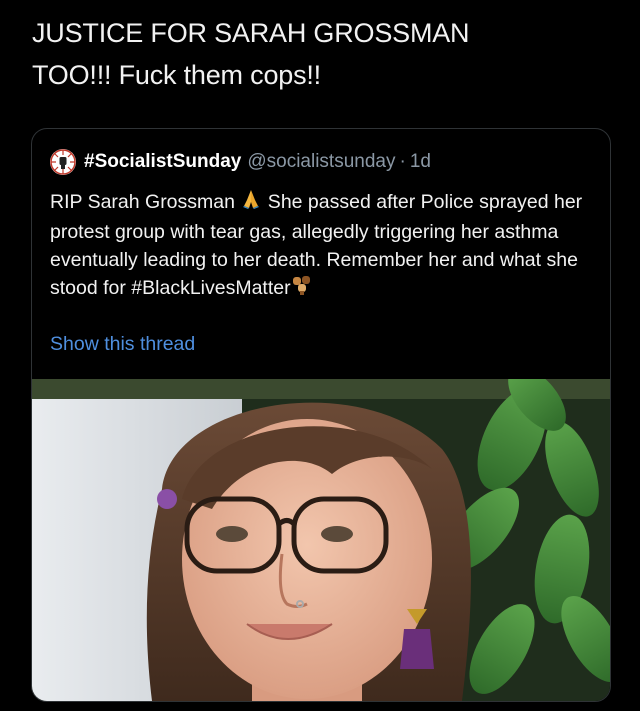 The image size is (640, 711). Describe the element at coordinates (63, 162) in the screenshot. I see `raised-fist-icon` at that location.